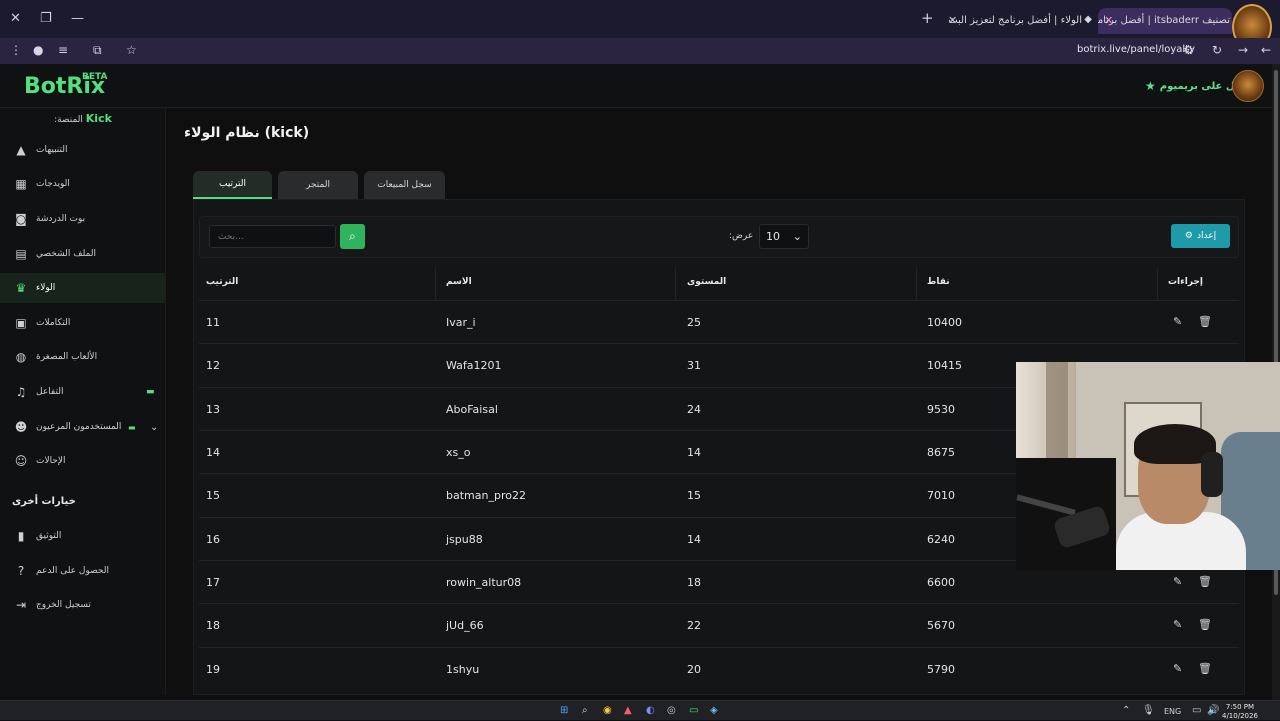 This screenshot has width=1280, height=721. What do you see at coordinates (83, 219) in the screenshot?
I see `sidebar-item-chatbot: ◙ بوت الدردشة` at bounding box center [83, 219].